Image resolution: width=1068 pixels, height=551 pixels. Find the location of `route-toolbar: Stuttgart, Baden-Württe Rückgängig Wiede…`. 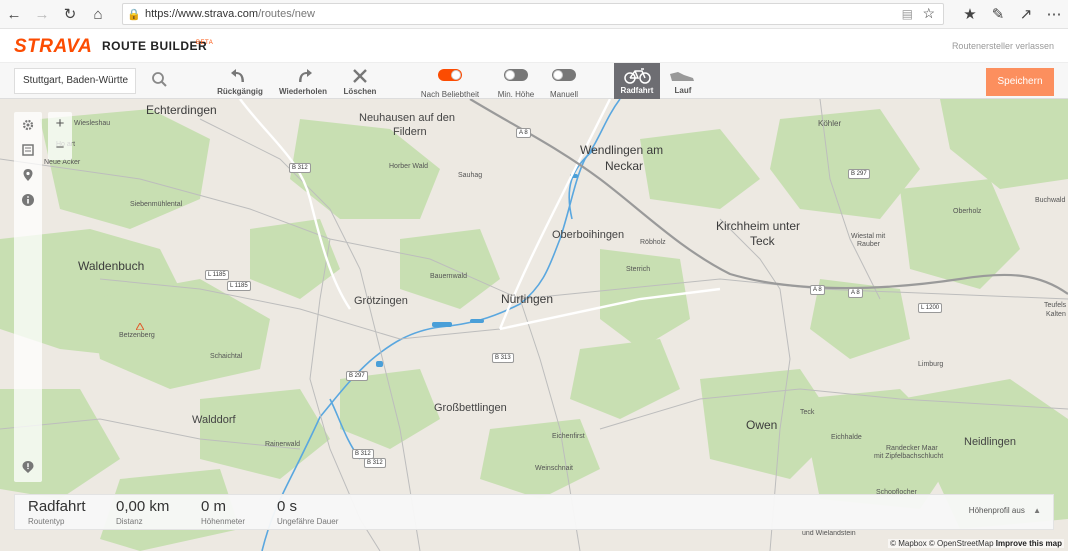

route-toolbar: Stuttgart, Baden-Württe Rückgängig Wiede… is located at coordinates (534, 81).